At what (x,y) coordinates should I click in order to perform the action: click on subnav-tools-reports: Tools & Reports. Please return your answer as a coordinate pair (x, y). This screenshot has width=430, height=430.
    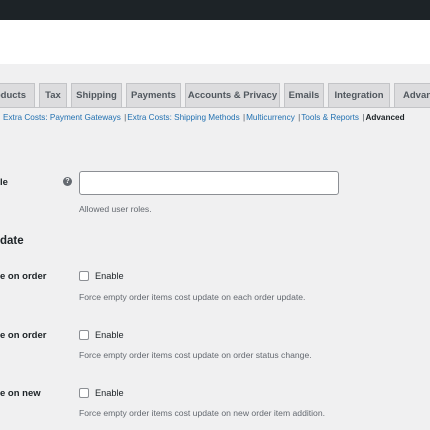
    Looking at the image, I should click on (330, 117).